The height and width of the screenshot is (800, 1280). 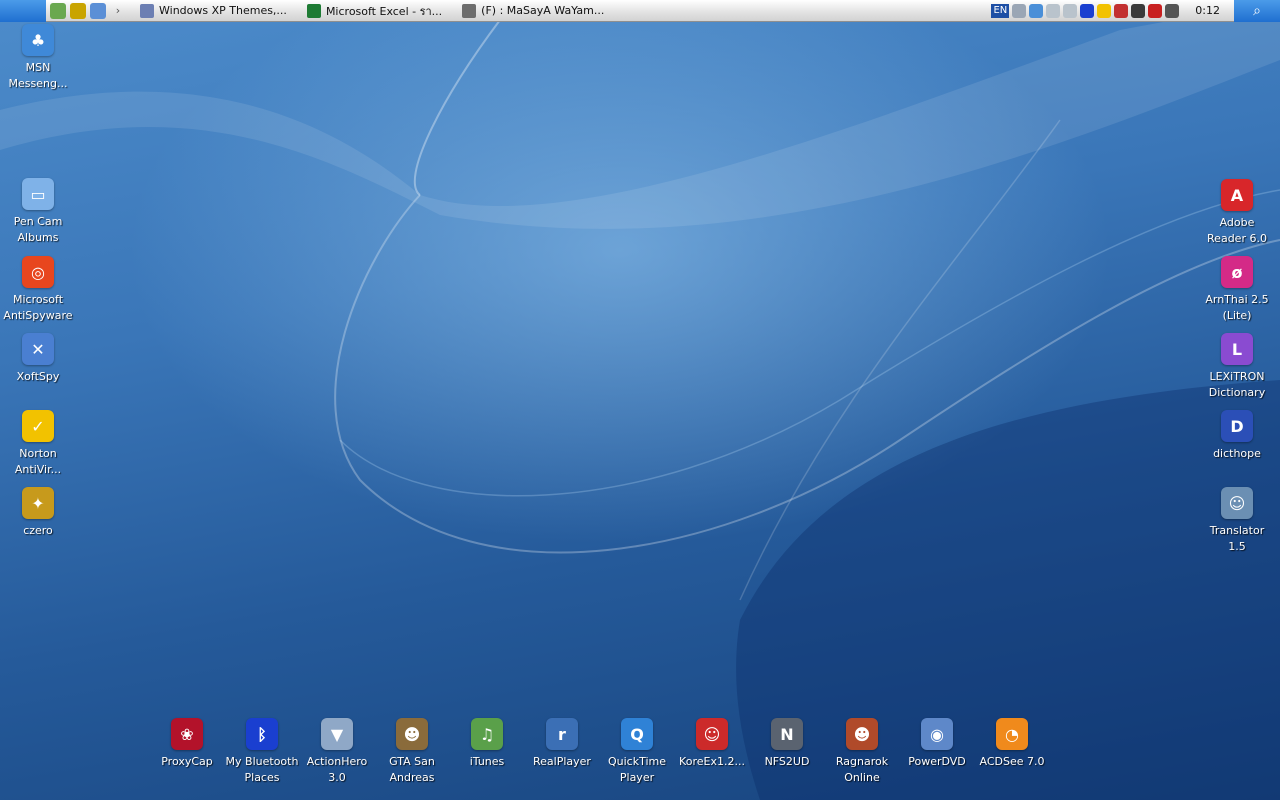 I want to click on dock-icon-gta-san-andreas: ☻ GTA San Andreas, so click(x=412, y=752).